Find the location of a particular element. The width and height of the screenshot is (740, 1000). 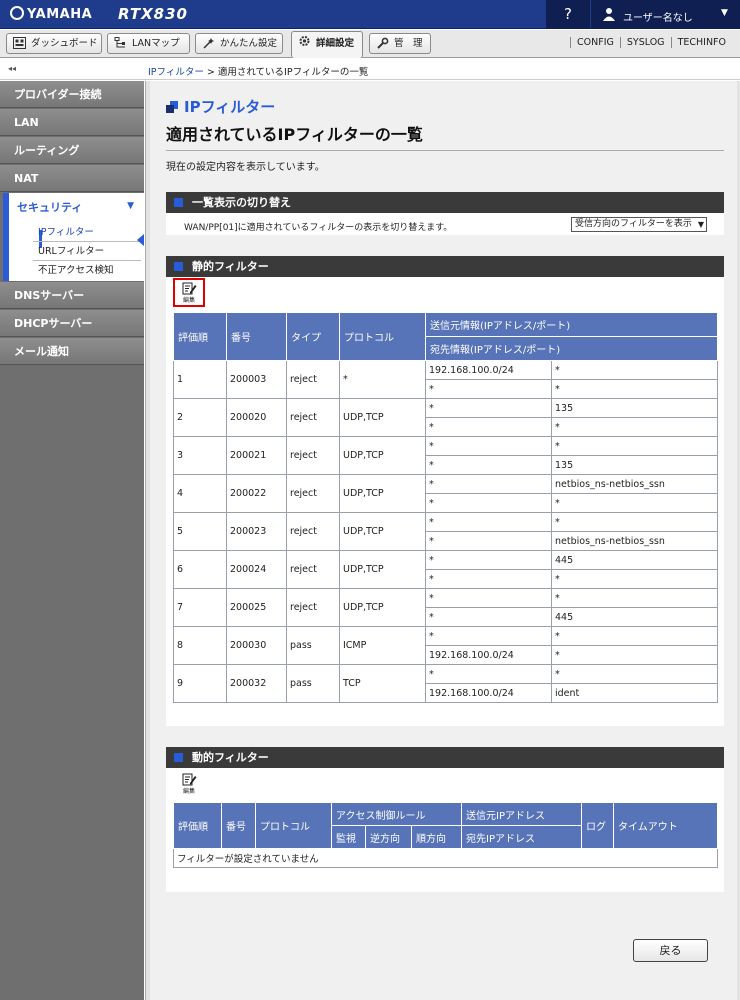

cell-order: 6 is located at coordinates (200, 569).